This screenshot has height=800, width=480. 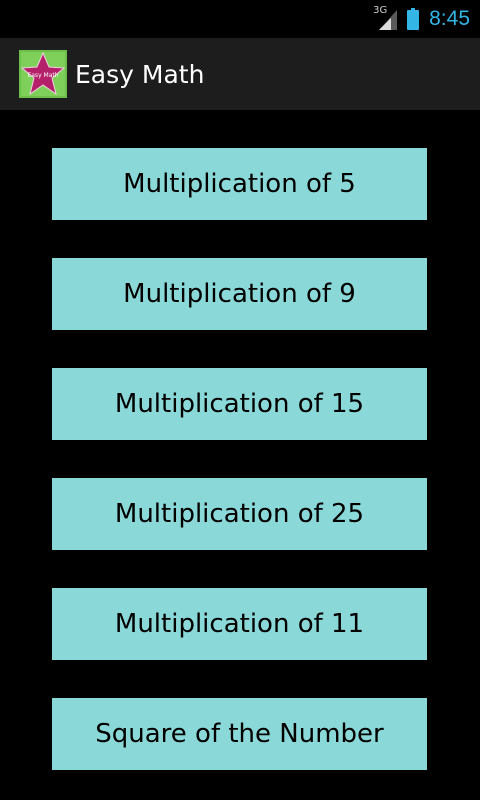 What do you see at coordinates (449, 18) in the screenshot?
I see `status-clock: 8:45` at bounding box center [449, 18].